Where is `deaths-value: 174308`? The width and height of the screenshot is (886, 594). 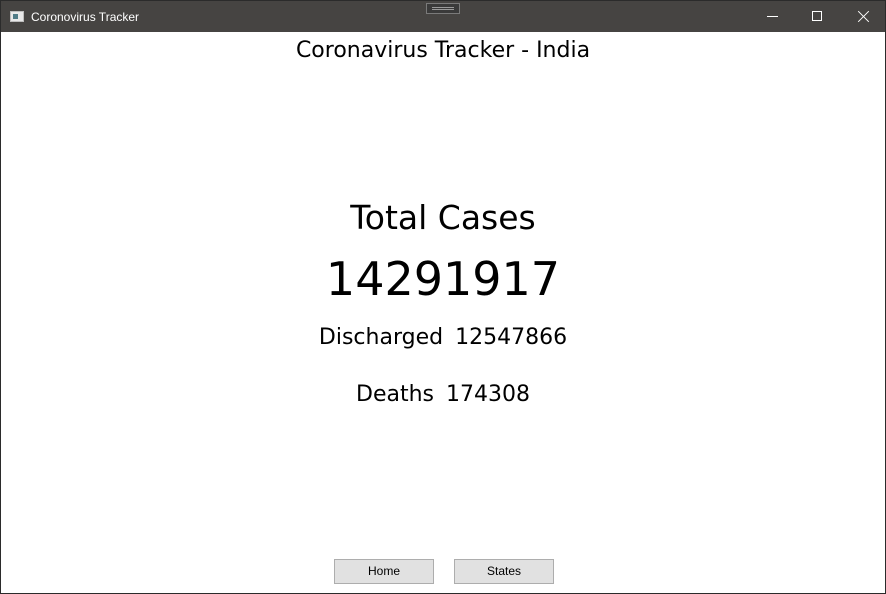 deaths-value: 174308 is located at coordinates (488, 394).